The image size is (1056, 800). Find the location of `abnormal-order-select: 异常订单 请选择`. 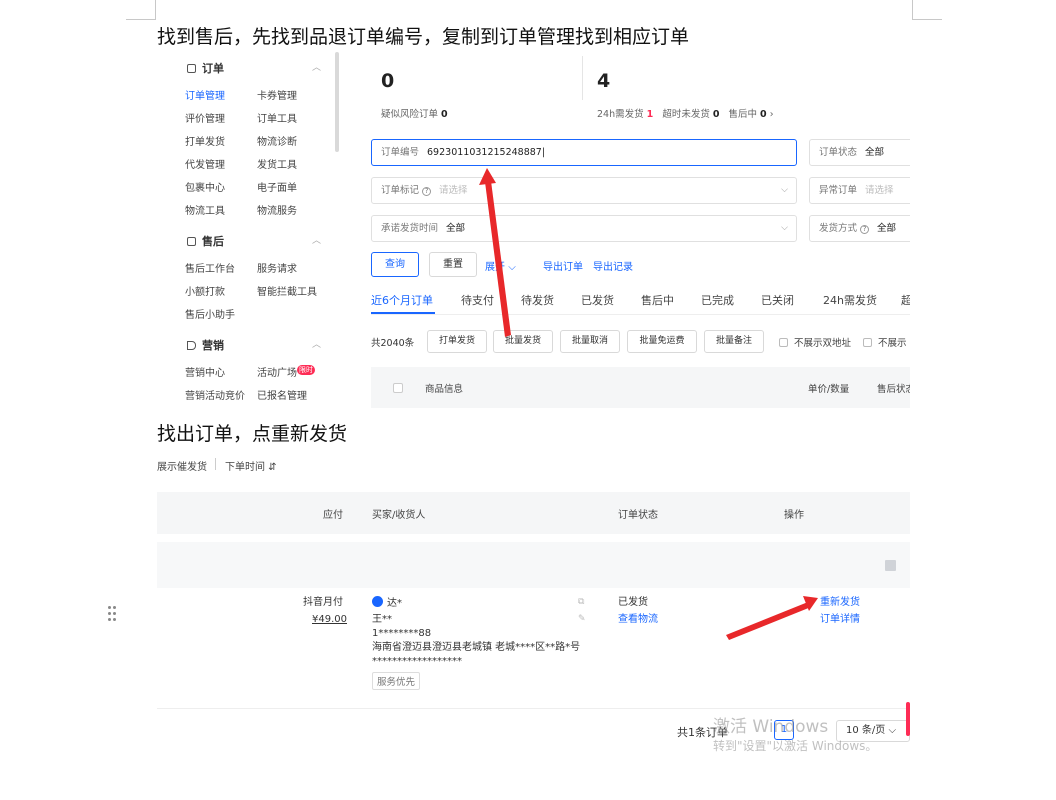

abnormal-order-select: 异常订单 请选择 is located at coordinates (859, 190).